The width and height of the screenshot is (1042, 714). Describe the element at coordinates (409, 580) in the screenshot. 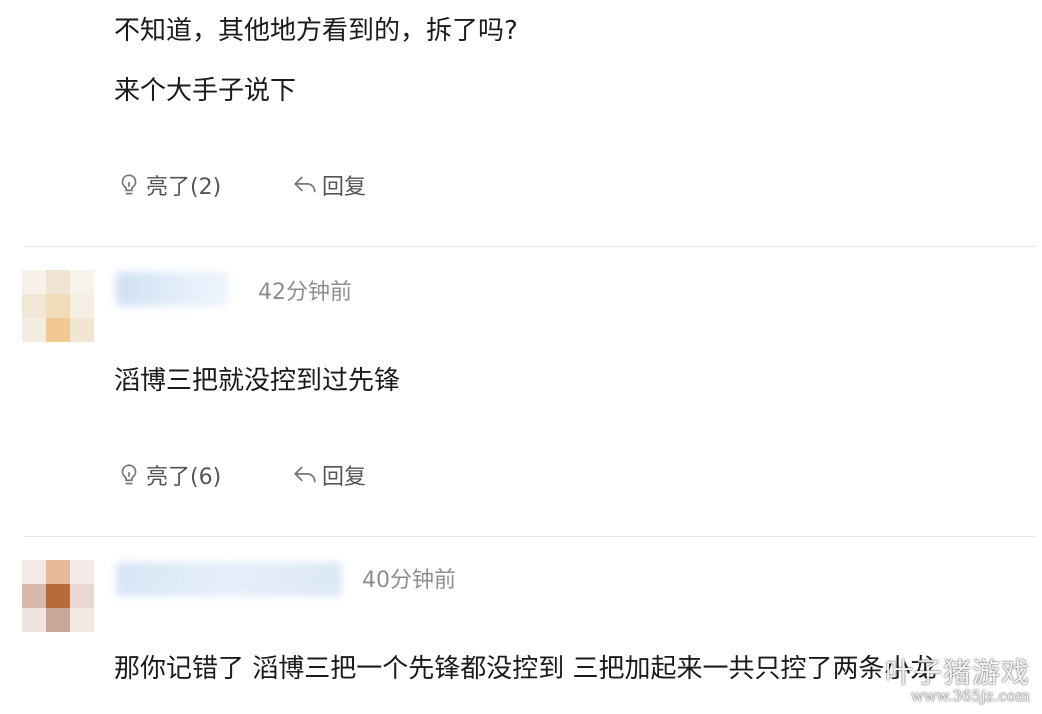

I see `comment-timestamp: 40分钟前` at that location.